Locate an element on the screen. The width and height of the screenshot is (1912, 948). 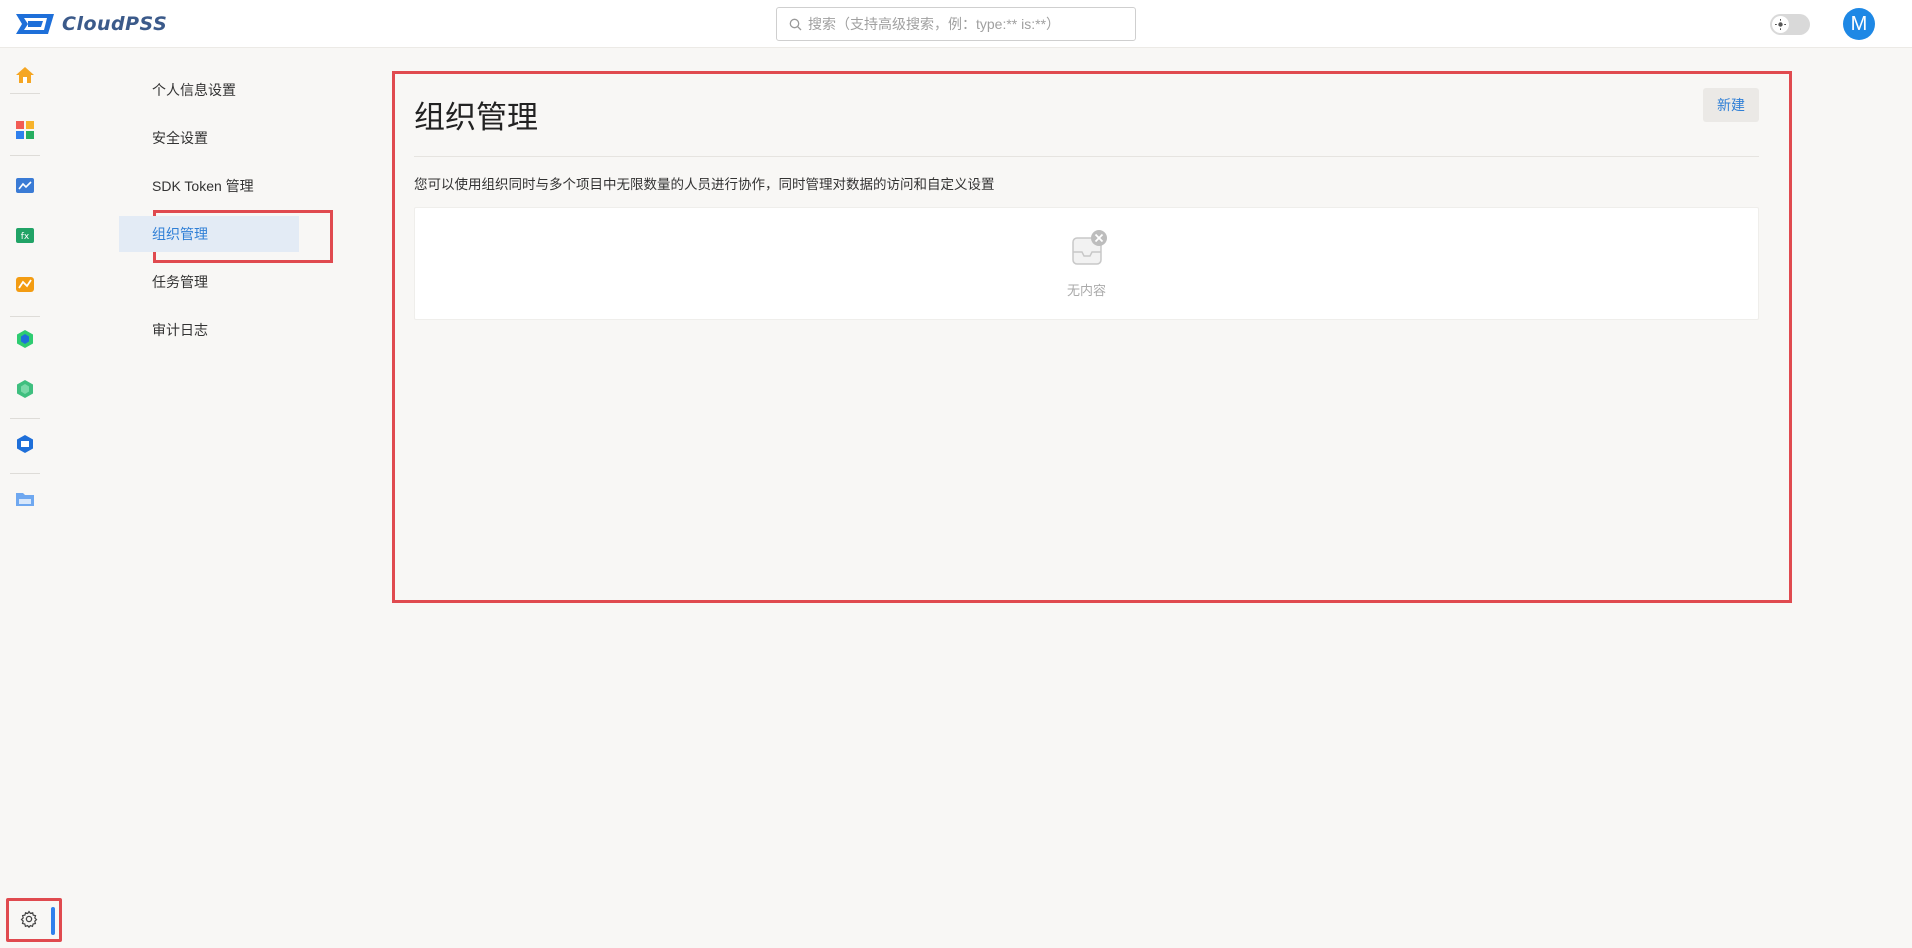
model-icon is located at coordinates (25, 444).